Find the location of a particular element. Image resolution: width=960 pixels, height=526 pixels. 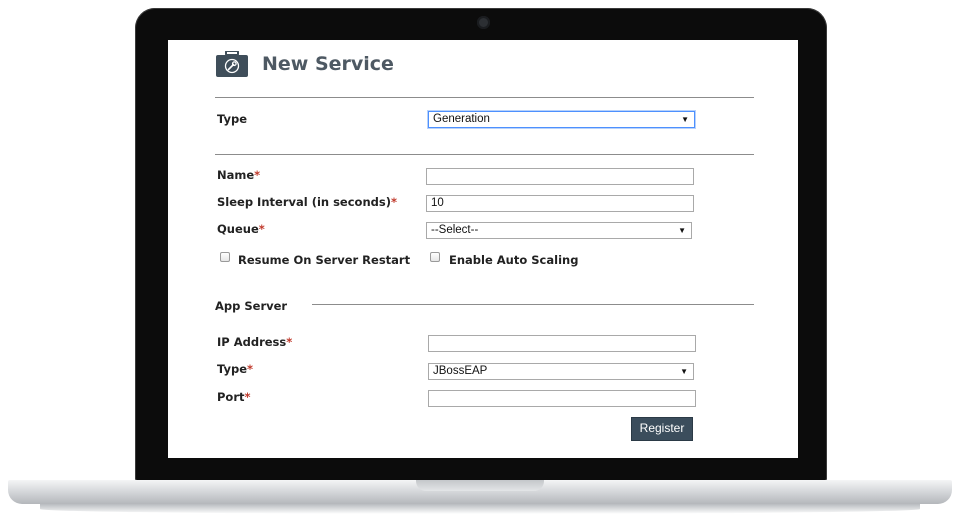

sleep-interval-input: 10 is located at coordinates (560, 203).